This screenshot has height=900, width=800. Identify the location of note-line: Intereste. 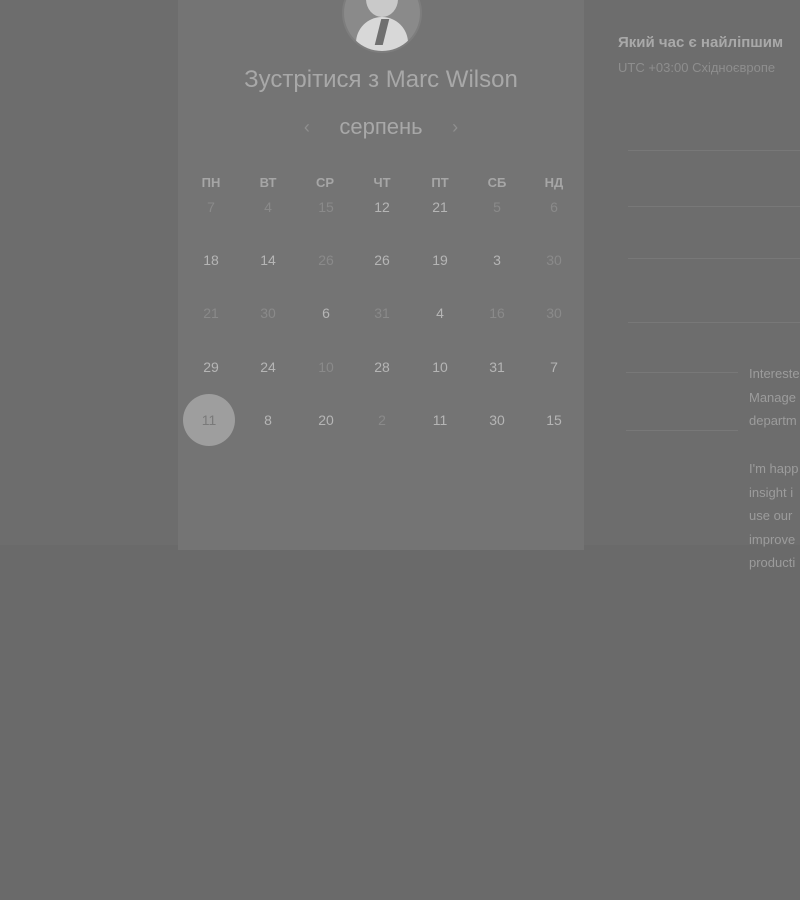
(774, 373).